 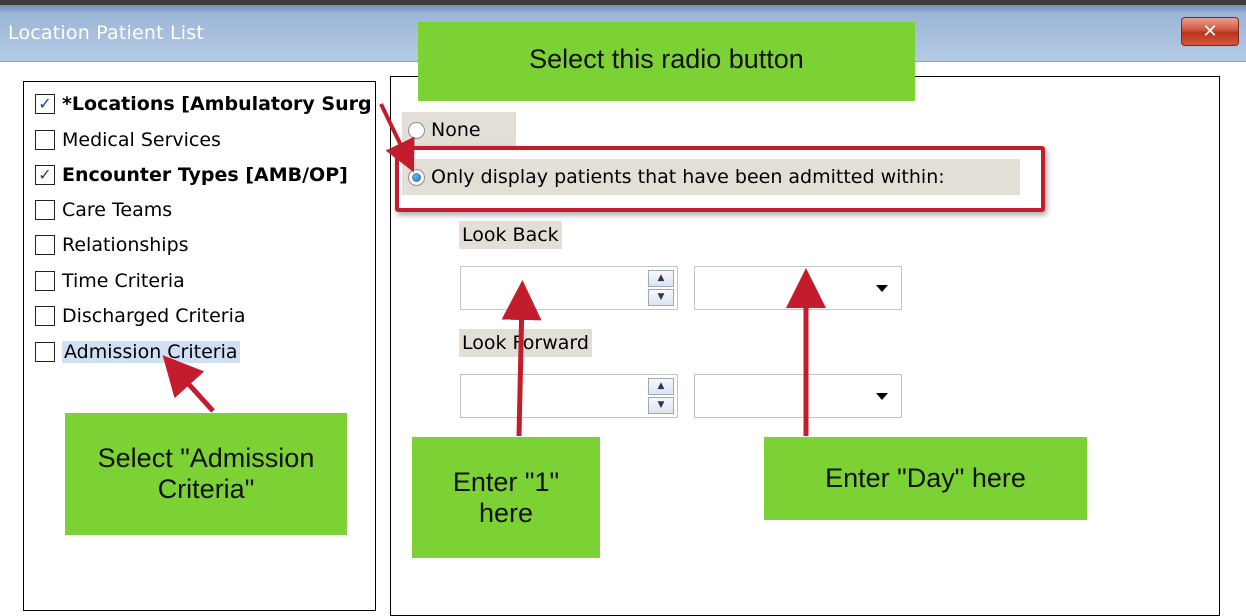 What do you see at coordinates (397, 138) in the screenshot?
I see `arrow-to-radio` at bounding box center [397, 138].